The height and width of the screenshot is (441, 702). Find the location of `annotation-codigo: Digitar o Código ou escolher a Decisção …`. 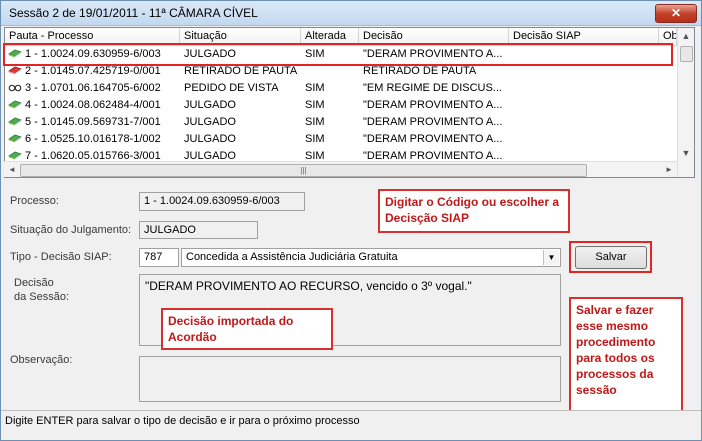

annotation-codigo: Digitar o Código ou escolher a Decisção … is located at coordinates (474, 211).